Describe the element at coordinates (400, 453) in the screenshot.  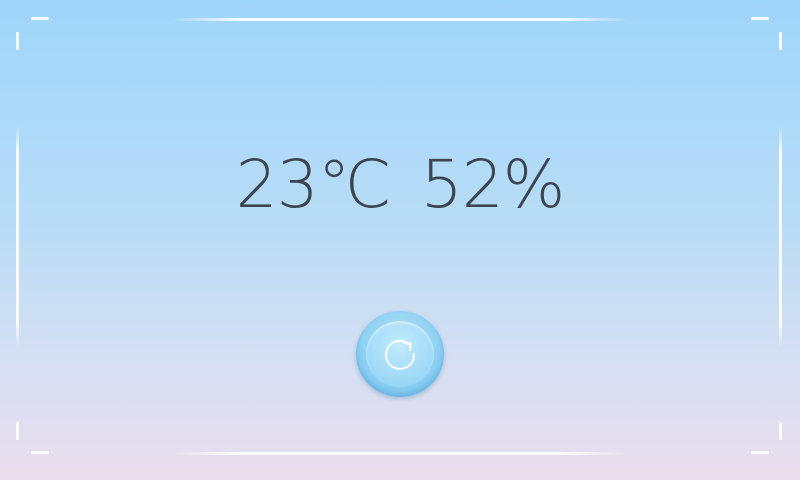
I see `frame-line-bottom` at that location.